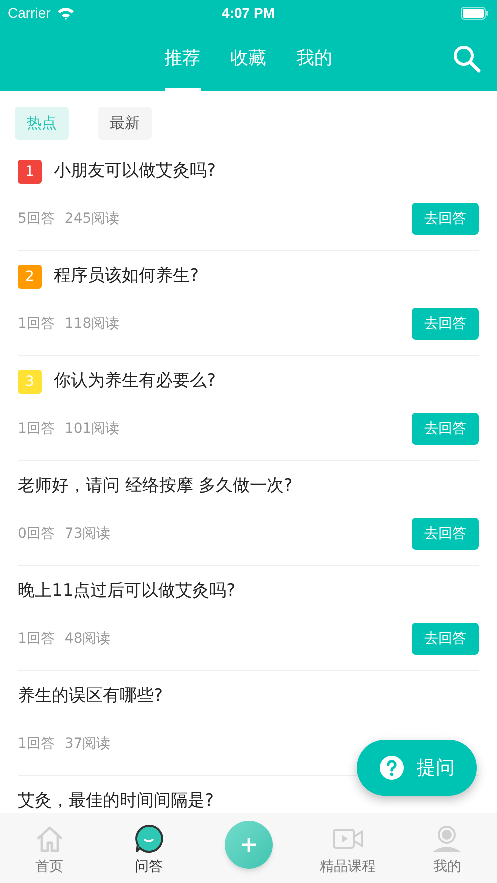  What do you see at coordinates (127, 277) in the screenshot?
I see `question-title: 程序员该如何养生?` at bounding box center [127, 277].